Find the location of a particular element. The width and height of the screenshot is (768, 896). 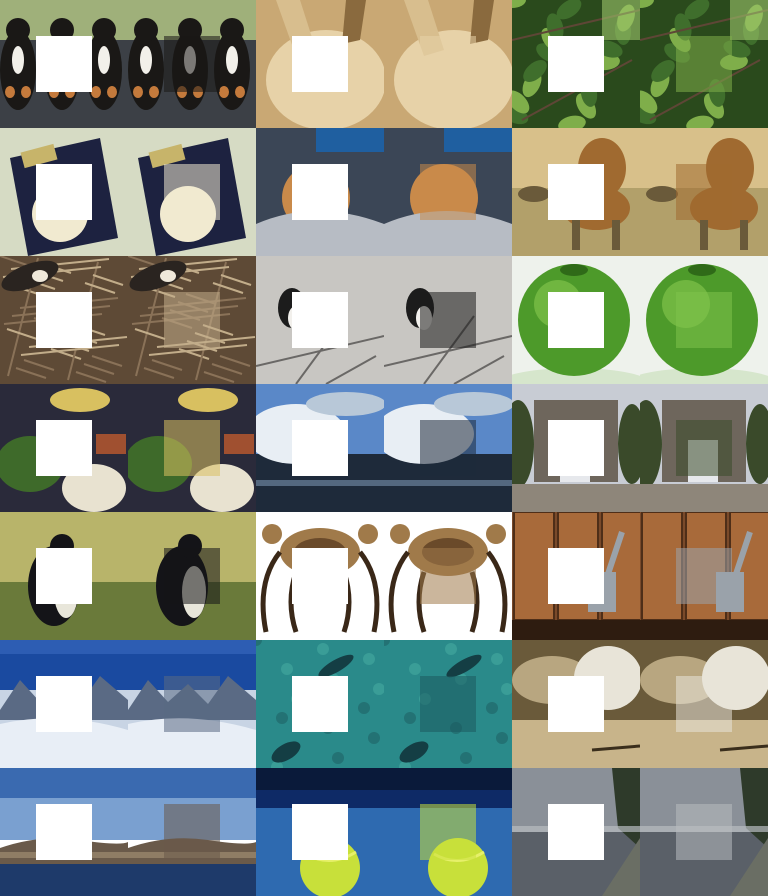

inpainted-green-apple-image is located at coordinates (704, 320).